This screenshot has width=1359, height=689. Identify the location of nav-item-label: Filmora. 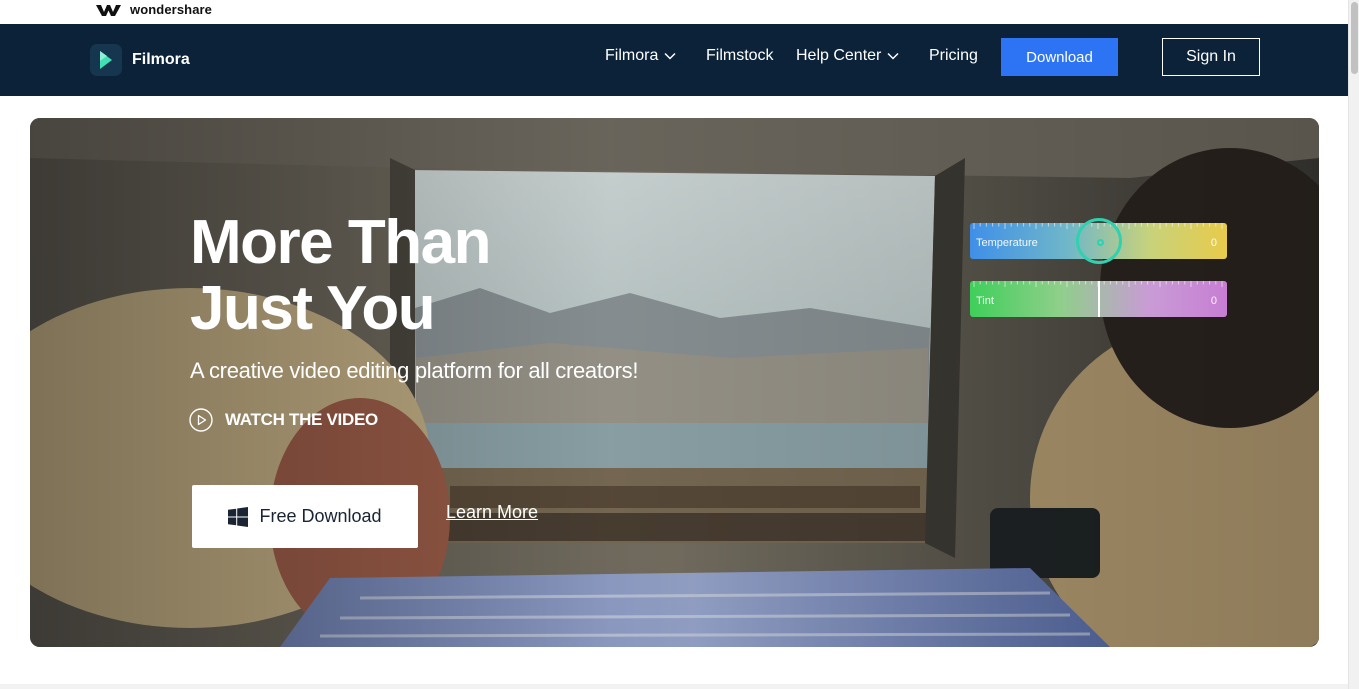
(632, 55).